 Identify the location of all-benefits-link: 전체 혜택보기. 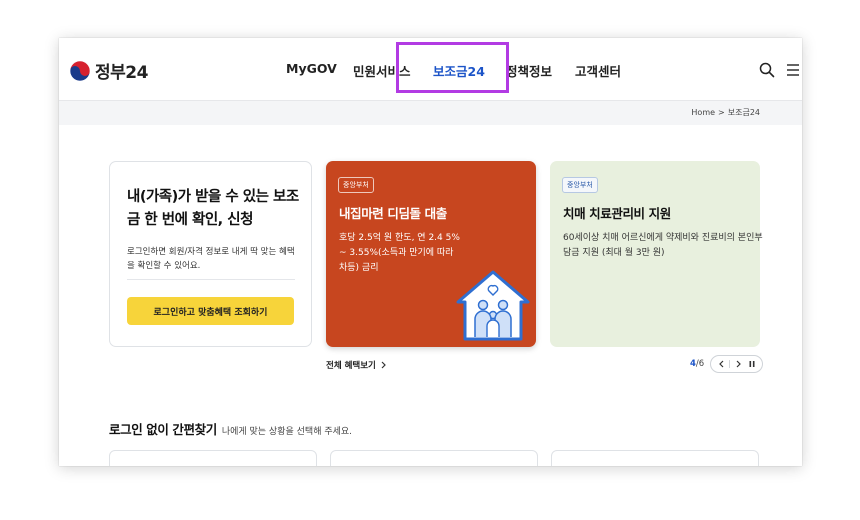
(356, 365).